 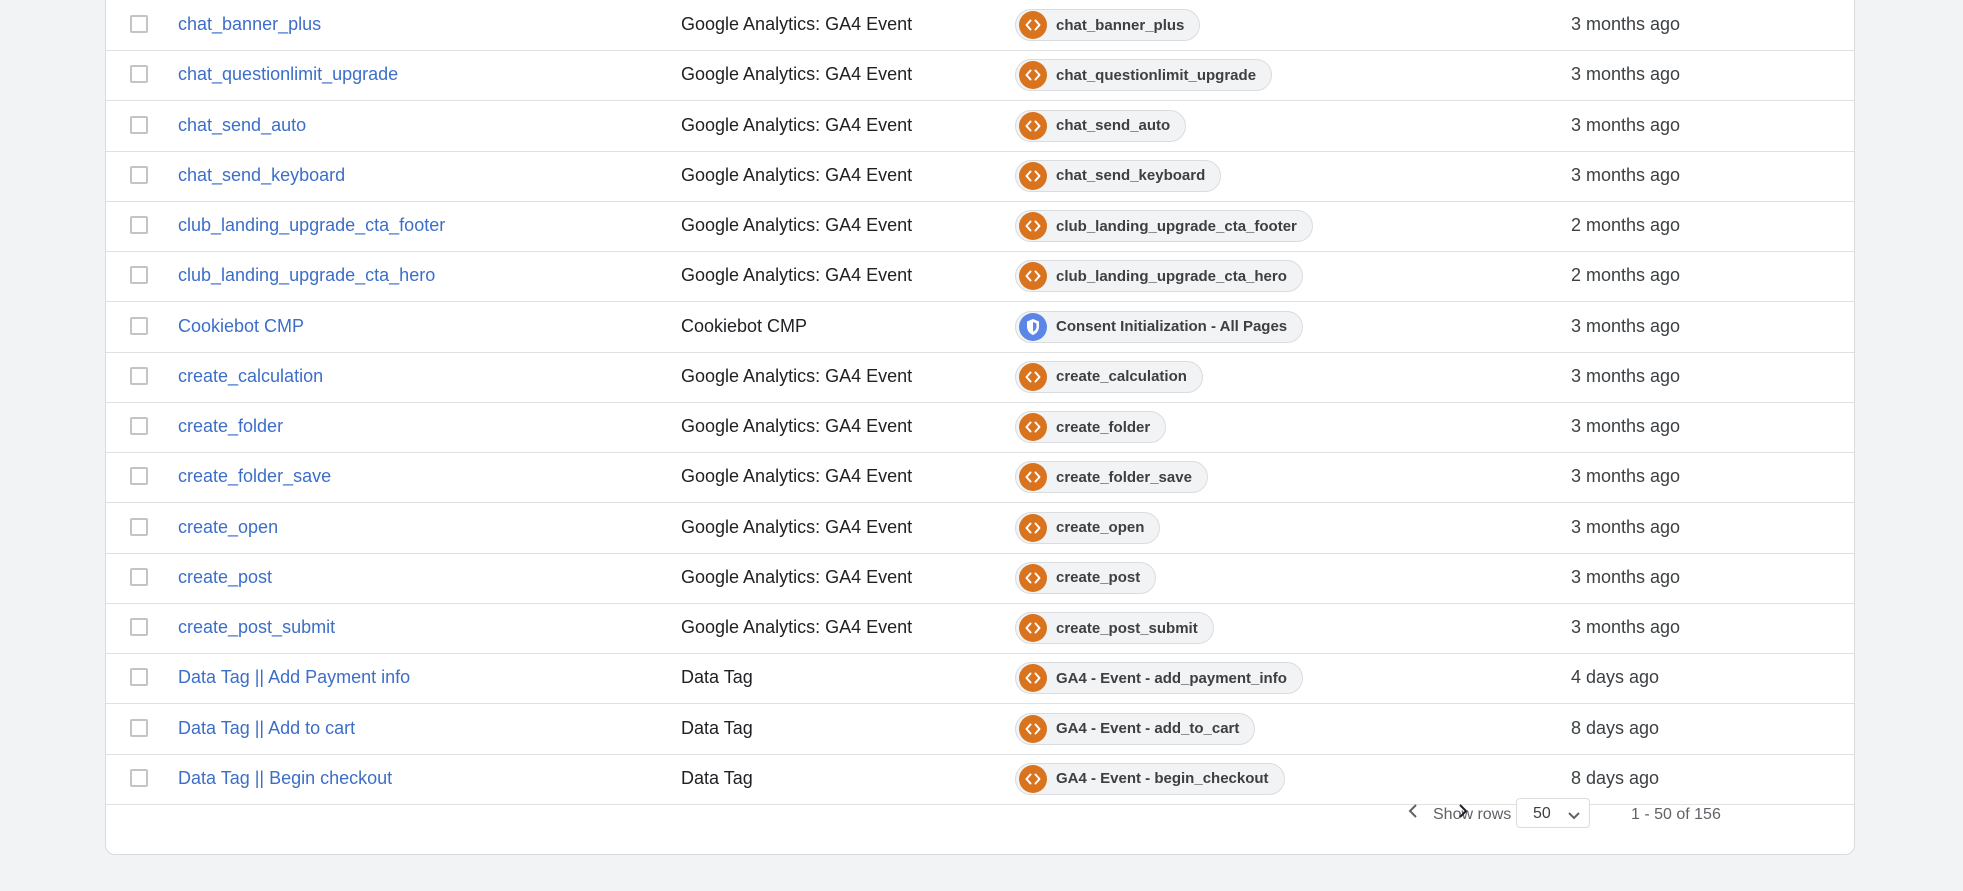 I want to click on trigger-chip: chat_banner_plus, so click(x=1108, y=25).